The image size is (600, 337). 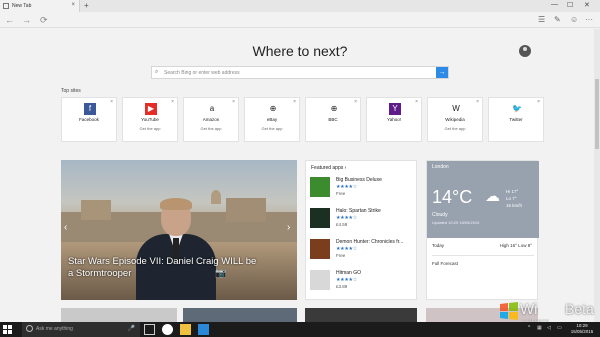 I want to click on task-view-icon, so click(x=149, y=329).